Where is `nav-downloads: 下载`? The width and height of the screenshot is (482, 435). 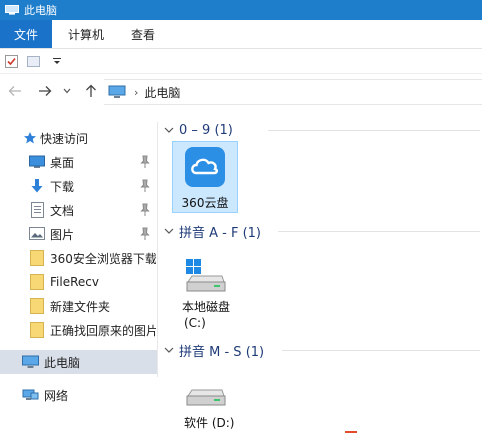 nav-downloads: 下载 is located at coordinates (79, 186).